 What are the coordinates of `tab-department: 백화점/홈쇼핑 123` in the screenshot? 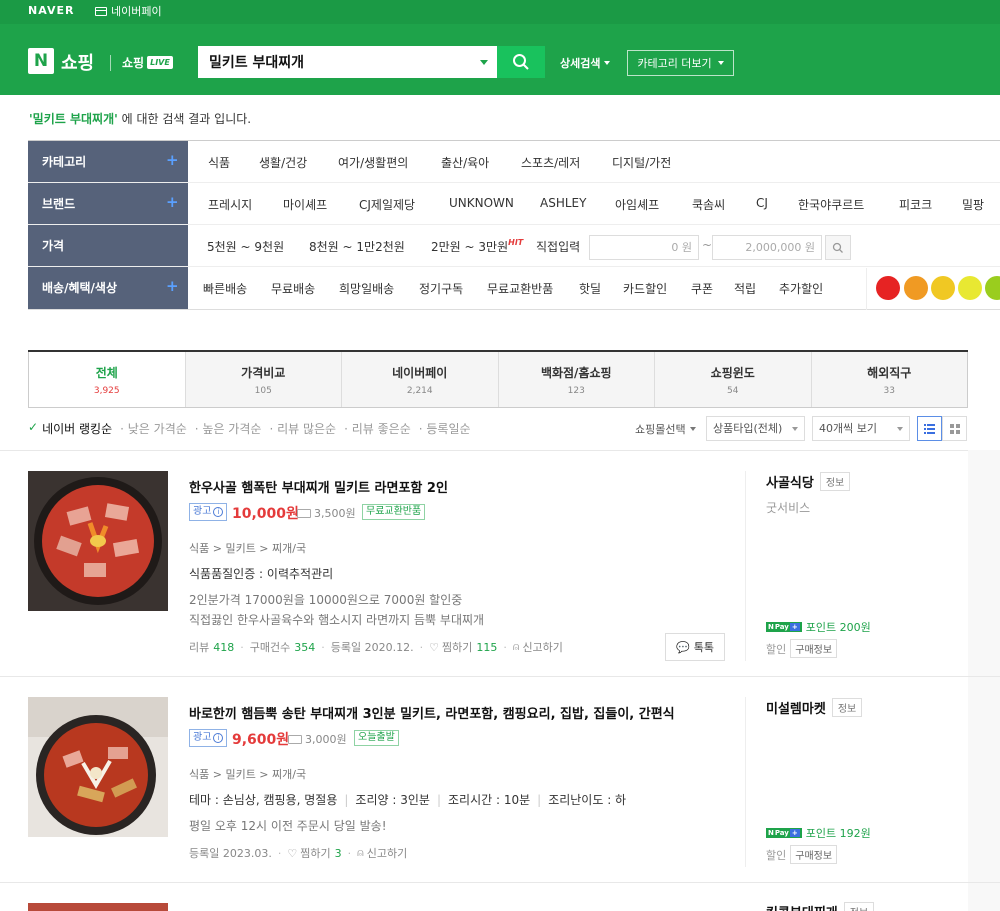 It's located at (575, 379).